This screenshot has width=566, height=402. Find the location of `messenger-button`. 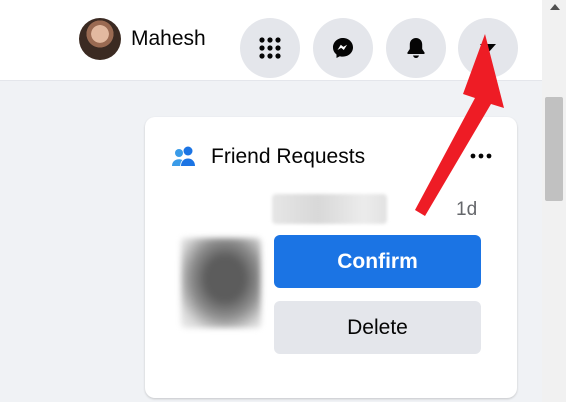

messenger-button is located at coordinates (343, 48).